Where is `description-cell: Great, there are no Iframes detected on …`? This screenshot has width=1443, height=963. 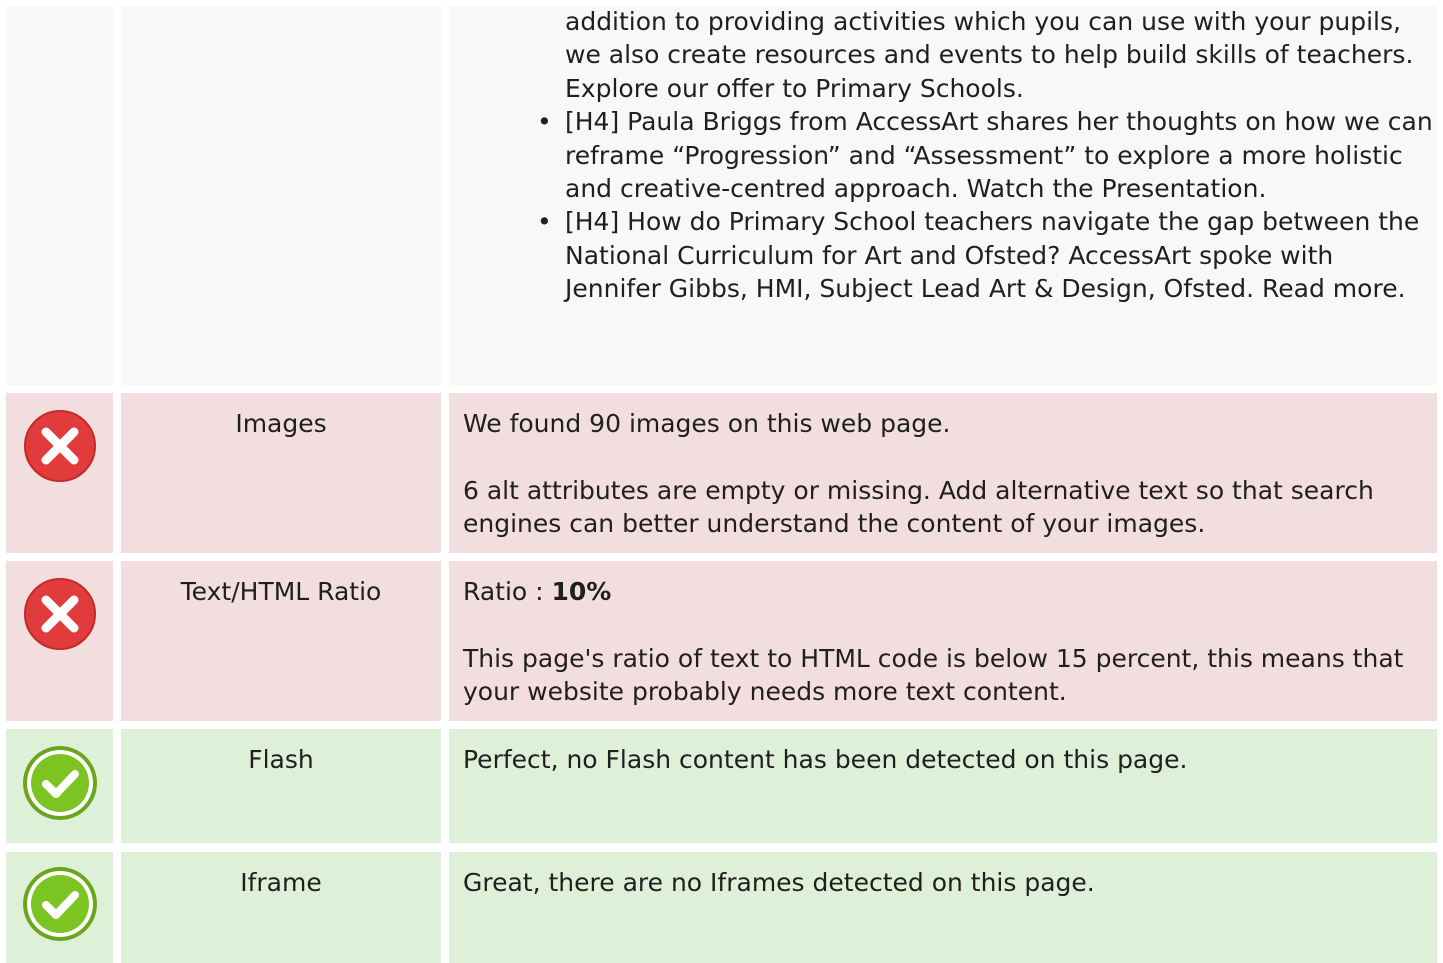 description-cell: Great, there are no Iframes detected on … is located at coordinates (943, 907).